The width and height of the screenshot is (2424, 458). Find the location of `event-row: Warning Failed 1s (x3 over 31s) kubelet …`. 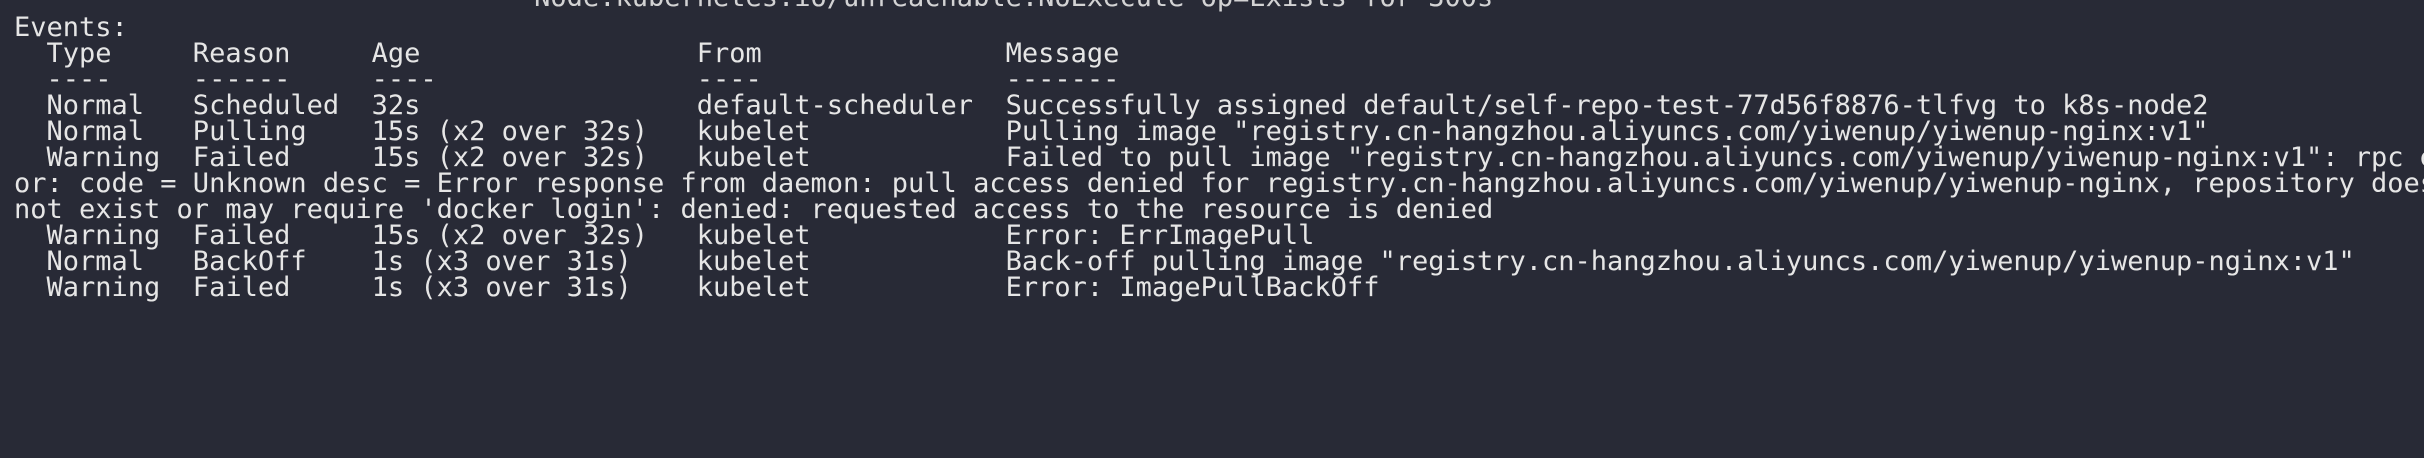

event-row: Warning Failed 1s (x3 over 31s) kubelet … is located at coordinates (697, 287).